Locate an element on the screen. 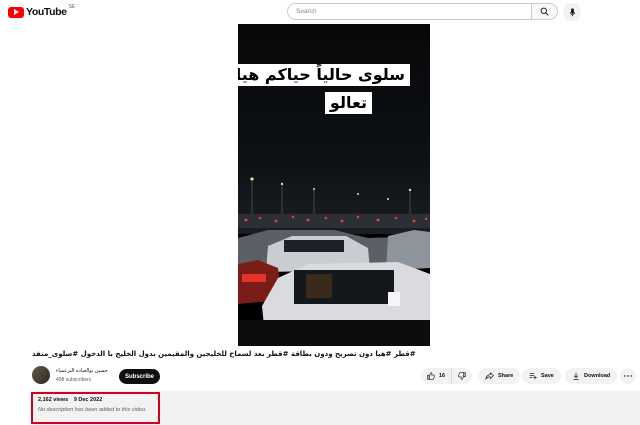 Image resolution: width=640 pixels, height=425 pixels. like-dislike-group: 16 is located at coordinates (447, 376).